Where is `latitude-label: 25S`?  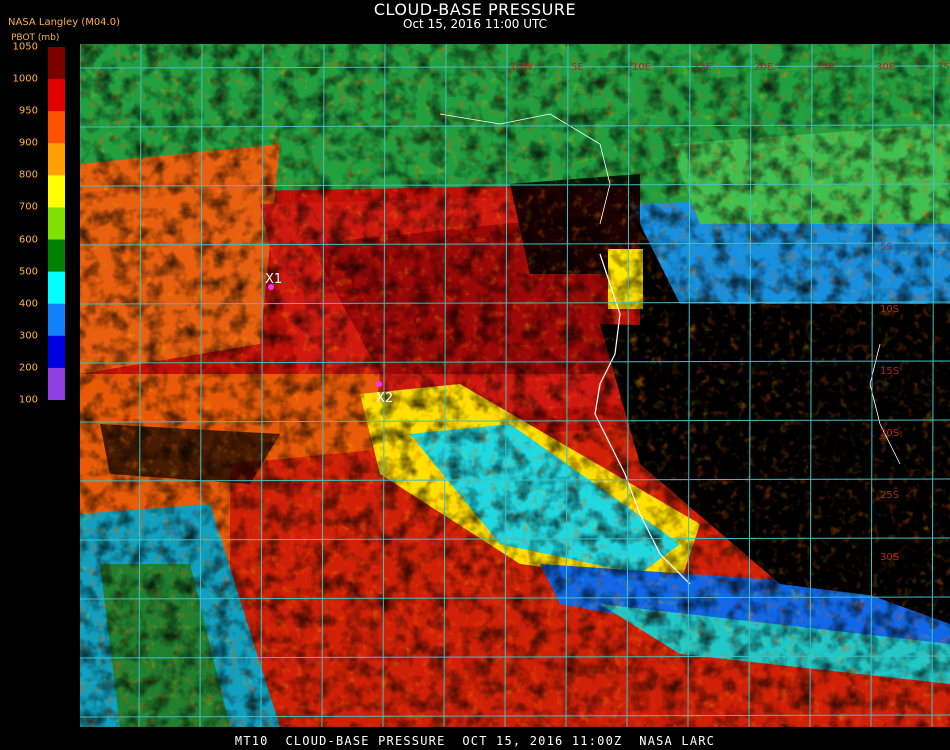 latitude-label: 25S is located at coordinates (889, 495).